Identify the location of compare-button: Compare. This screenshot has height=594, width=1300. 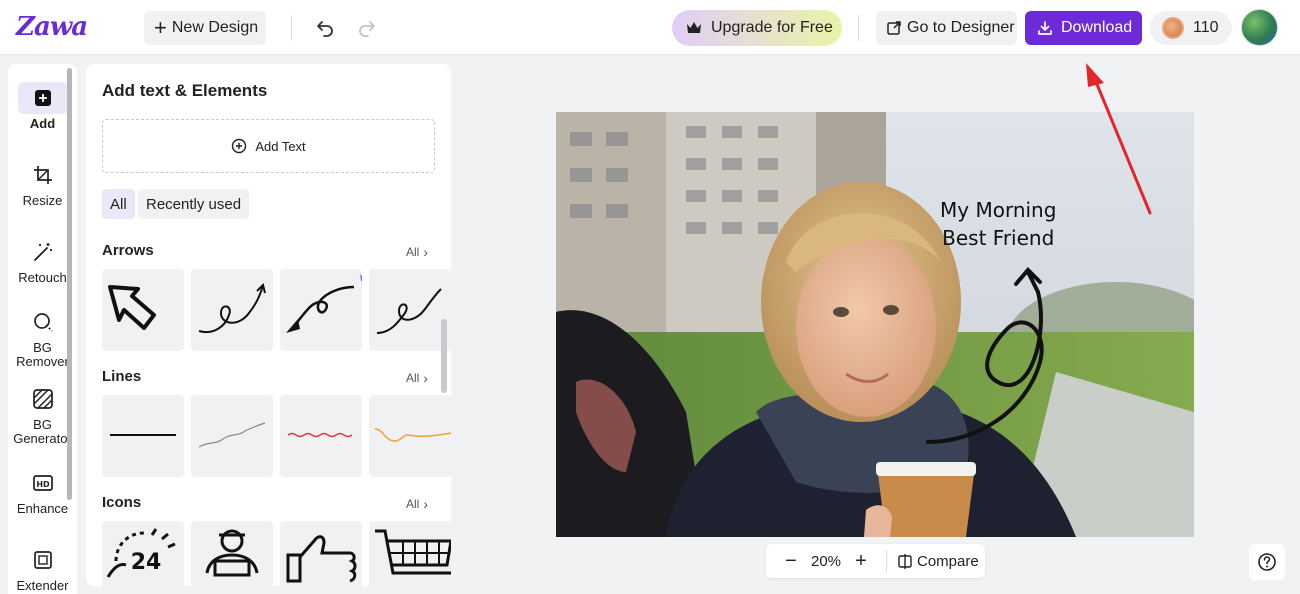
(938, 561).